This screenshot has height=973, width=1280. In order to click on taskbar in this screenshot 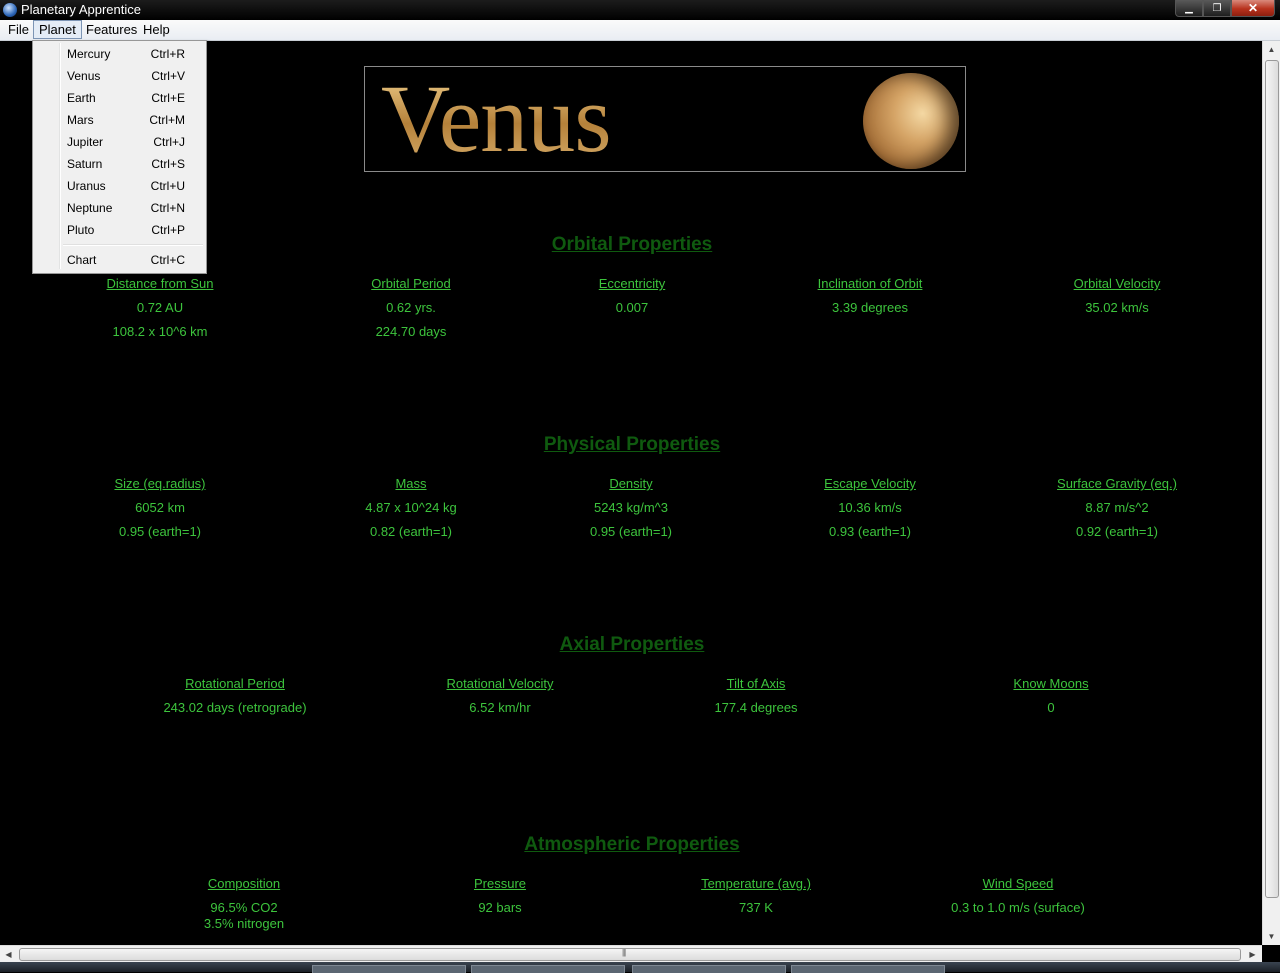, I will do `click(640, 967)`.